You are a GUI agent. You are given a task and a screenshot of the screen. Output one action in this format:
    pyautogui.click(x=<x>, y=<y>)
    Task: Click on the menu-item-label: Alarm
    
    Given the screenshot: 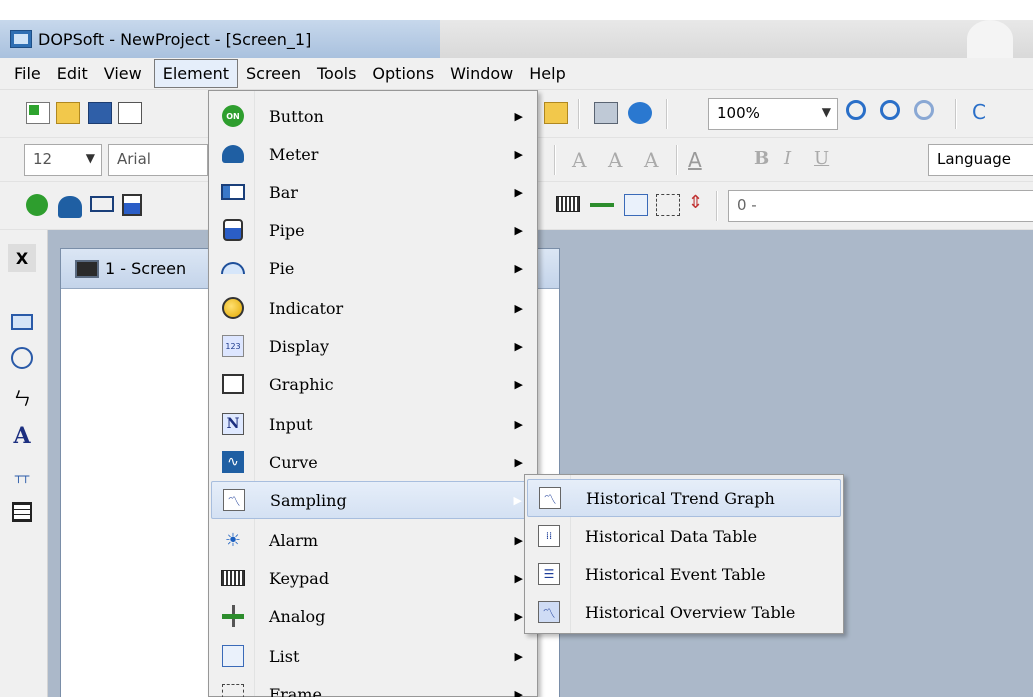 What is the action you would take?
    pyautogui.click(x=294, y=540)
    